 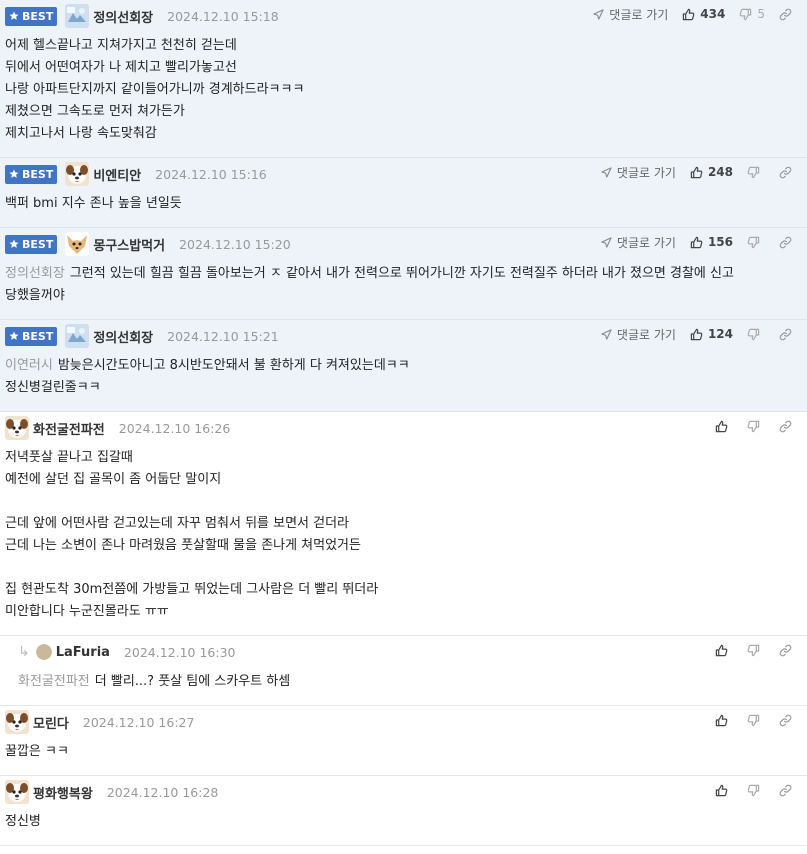 What do you see at coordinates (35, 273) in the screenshot?
I see `mention-name: 정의선회장` at bounding box center [35, 273].